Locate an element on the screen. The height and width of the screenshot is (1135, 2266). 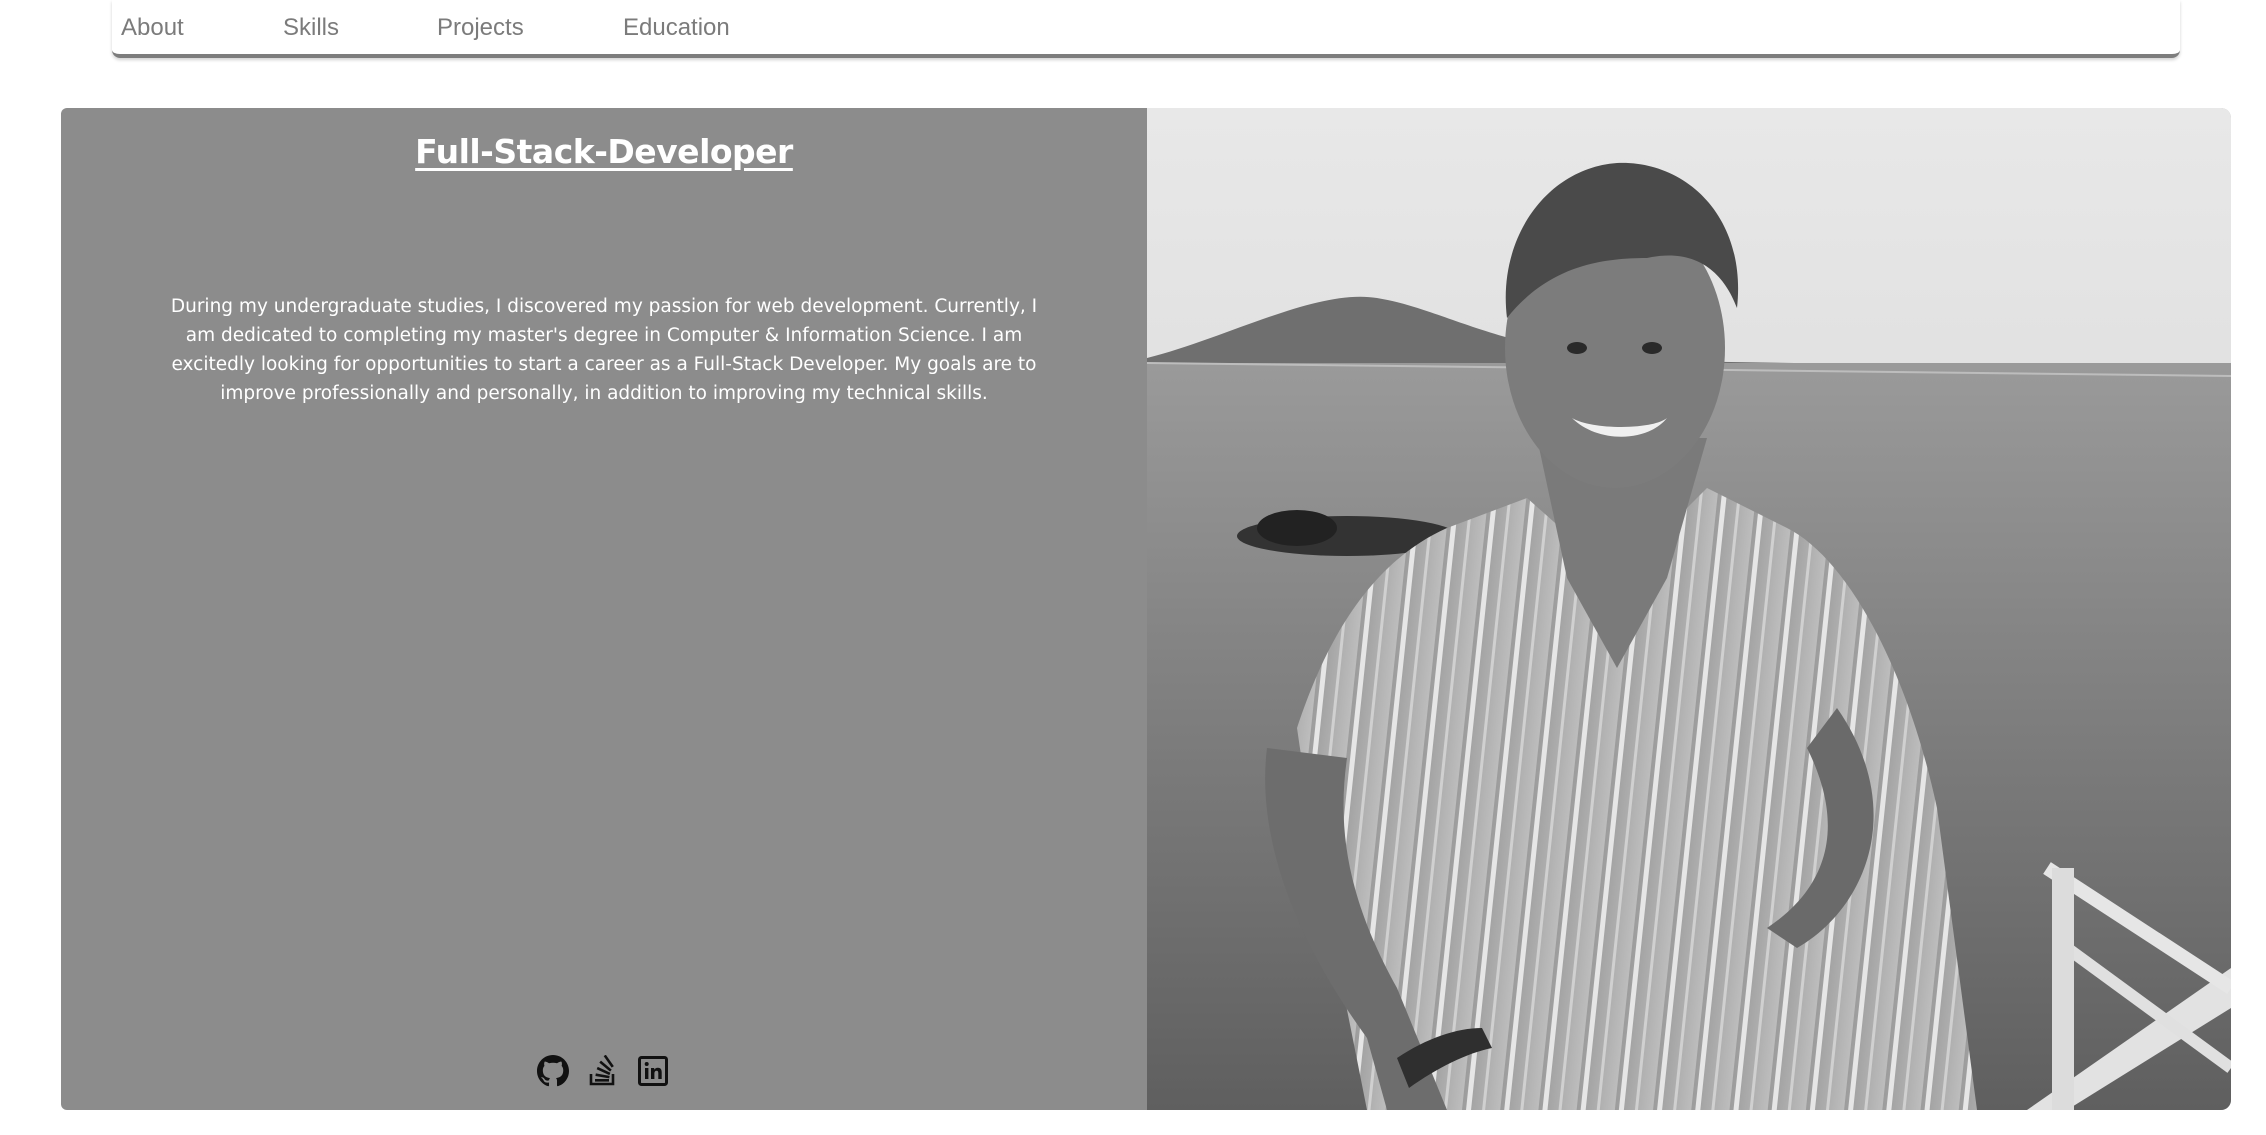
github-icon is located at coordinates (553, 1071).